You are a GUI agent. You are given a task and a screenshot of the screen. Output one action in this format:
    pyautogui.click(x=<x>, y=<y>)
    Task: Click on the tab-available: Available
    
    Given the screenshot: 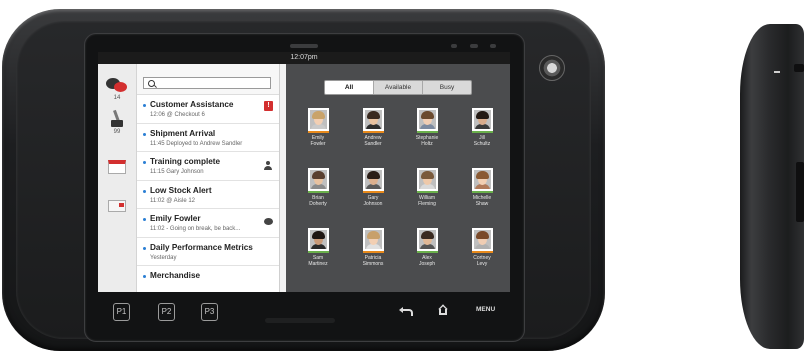 What is the action you would take?
    pyautogui.click(x=398, y=87)
    